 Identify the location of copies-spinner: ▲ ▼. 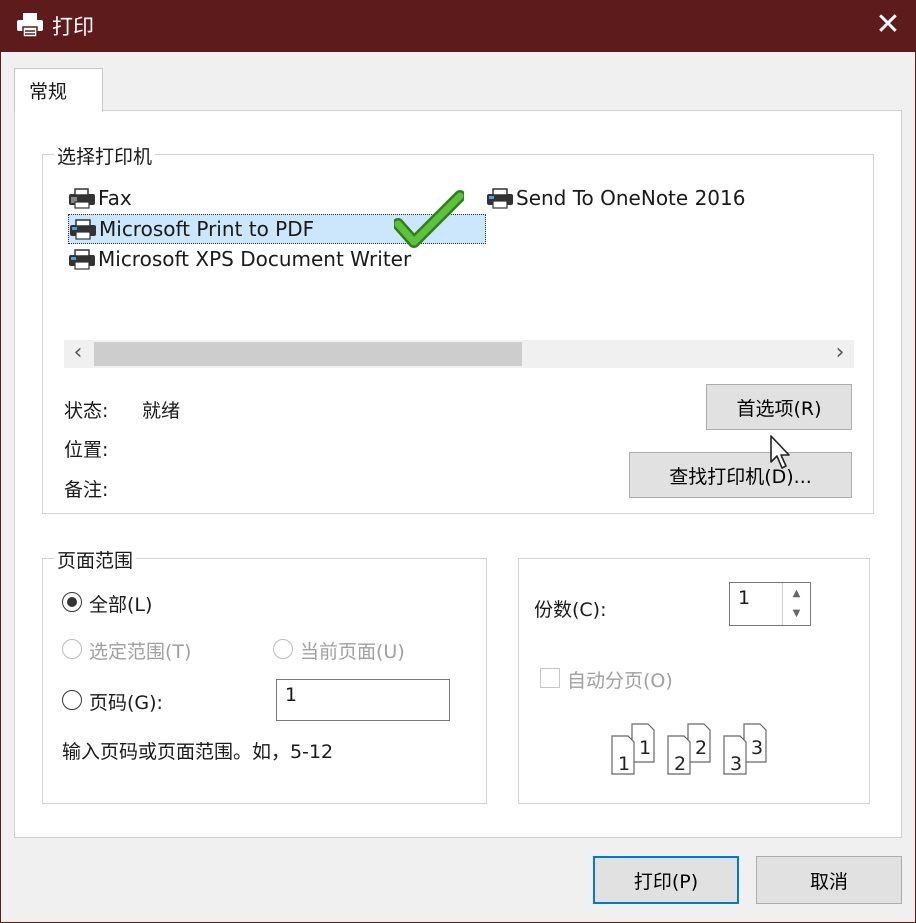
(796, 604).